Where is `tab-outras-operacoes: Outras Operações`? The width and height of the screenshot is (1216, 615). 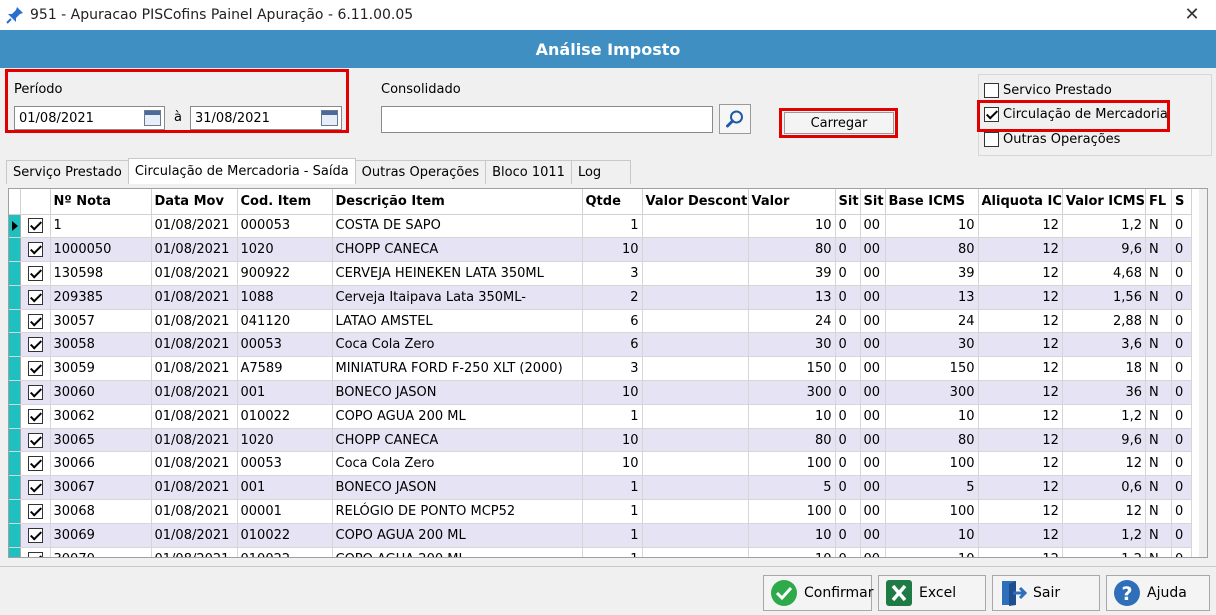
tab-outras-operacoes: Outras Operações is located at coordinates (420, 172).